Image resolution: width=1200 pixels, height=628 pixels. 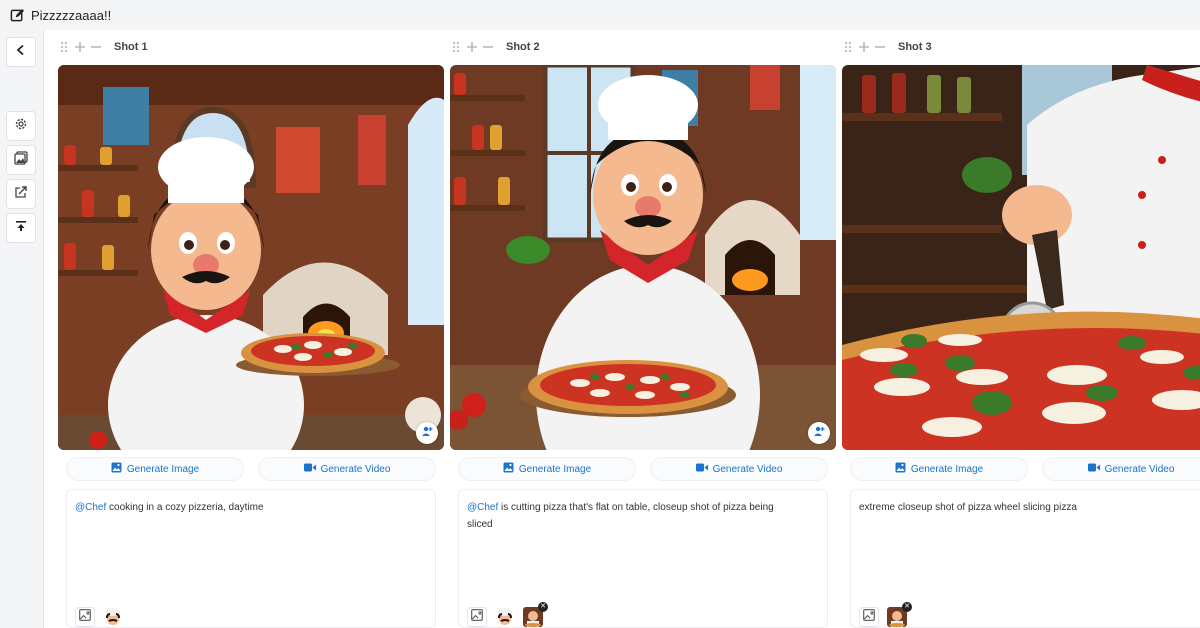 I want to click on export-button, so click(x=21, y=194).